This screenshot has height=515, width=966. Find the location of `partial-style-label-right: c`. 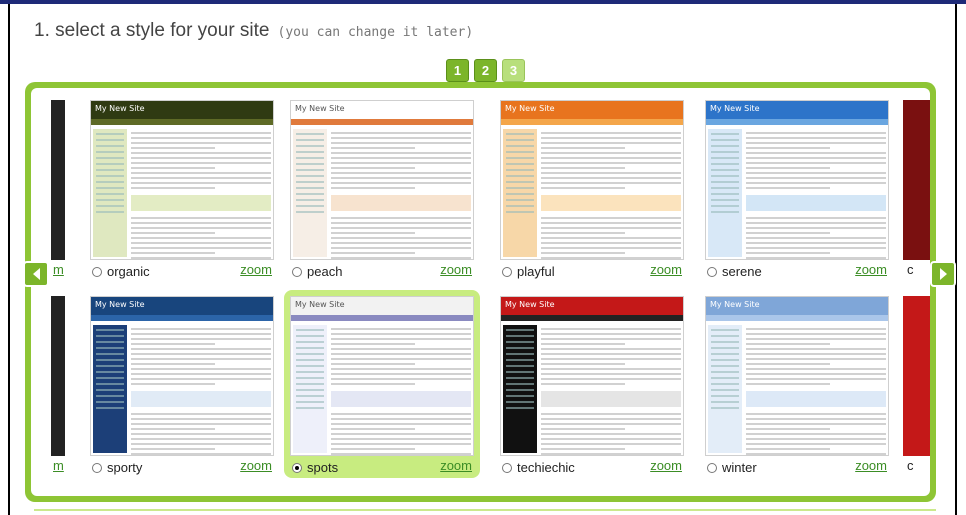

partial-style-label-right: c is located at coordinates (910, 269).